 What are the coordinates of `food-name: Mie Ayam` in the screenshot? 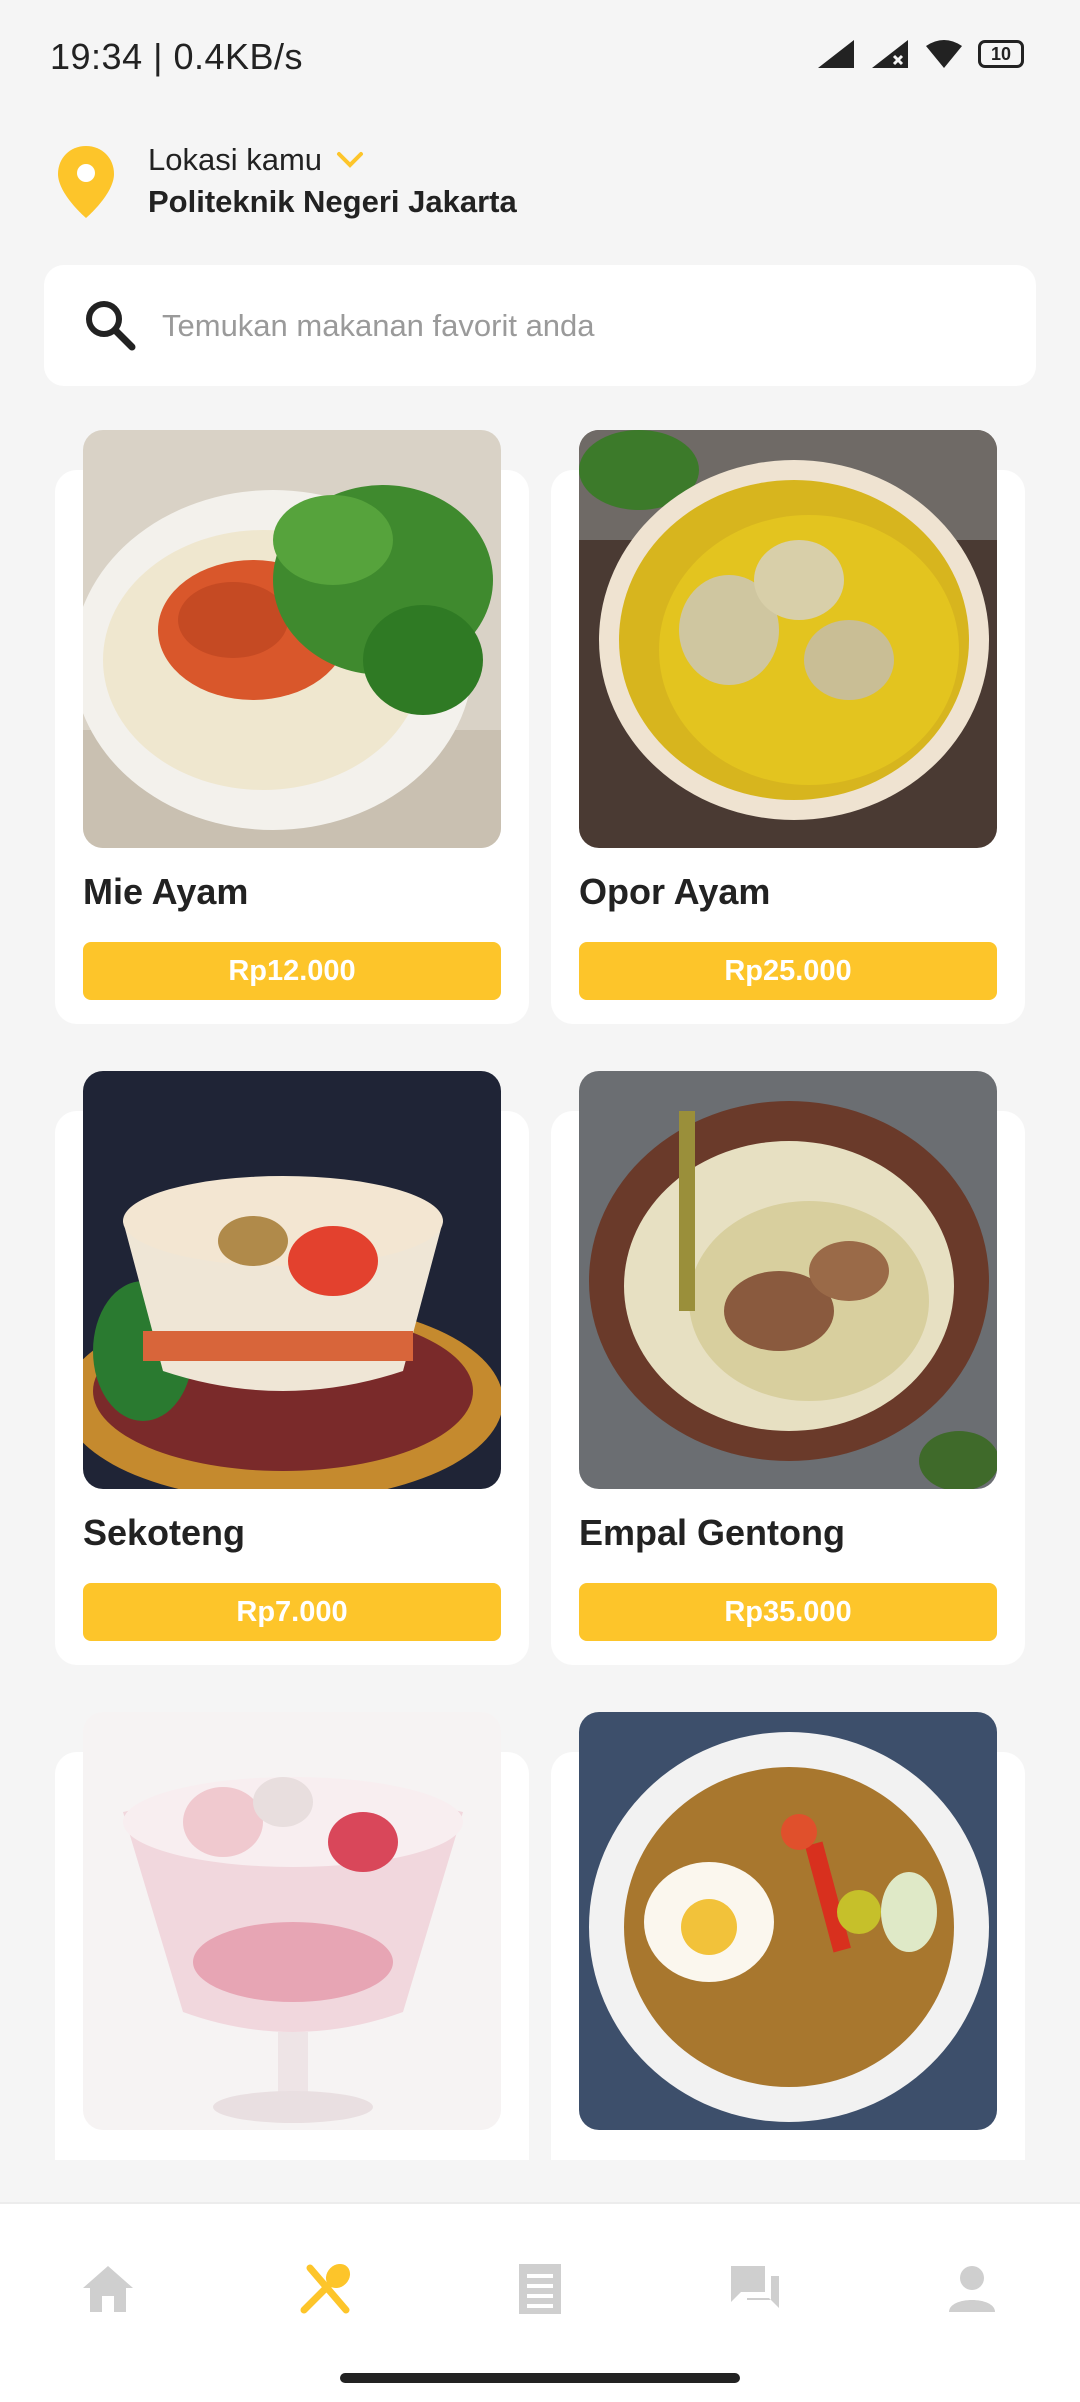 It's located at (166, 891).